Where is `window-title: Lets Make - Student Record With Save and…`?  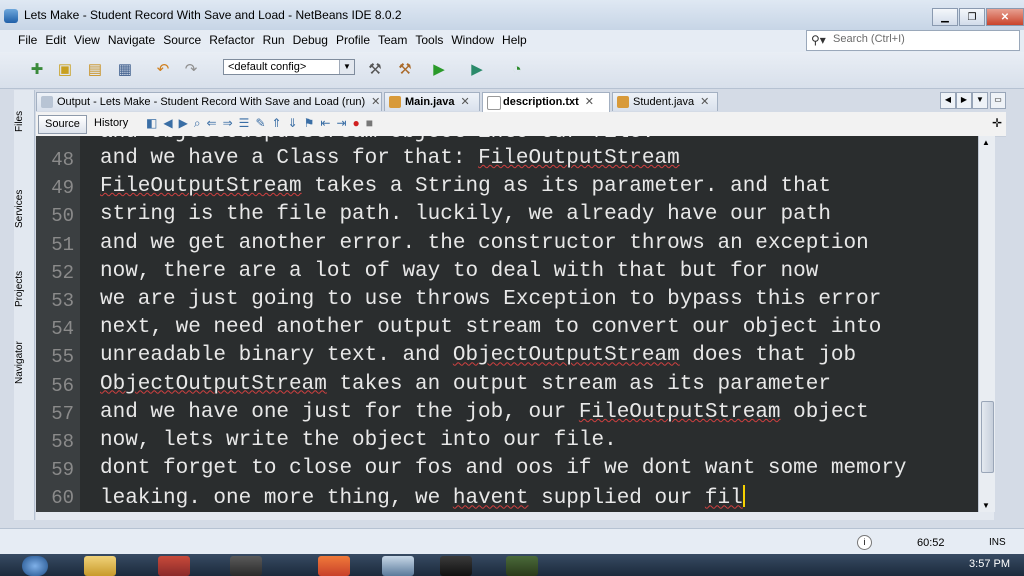 window-title: Lets Make - Student Record With Save and… is located at coordinates (213, 15).